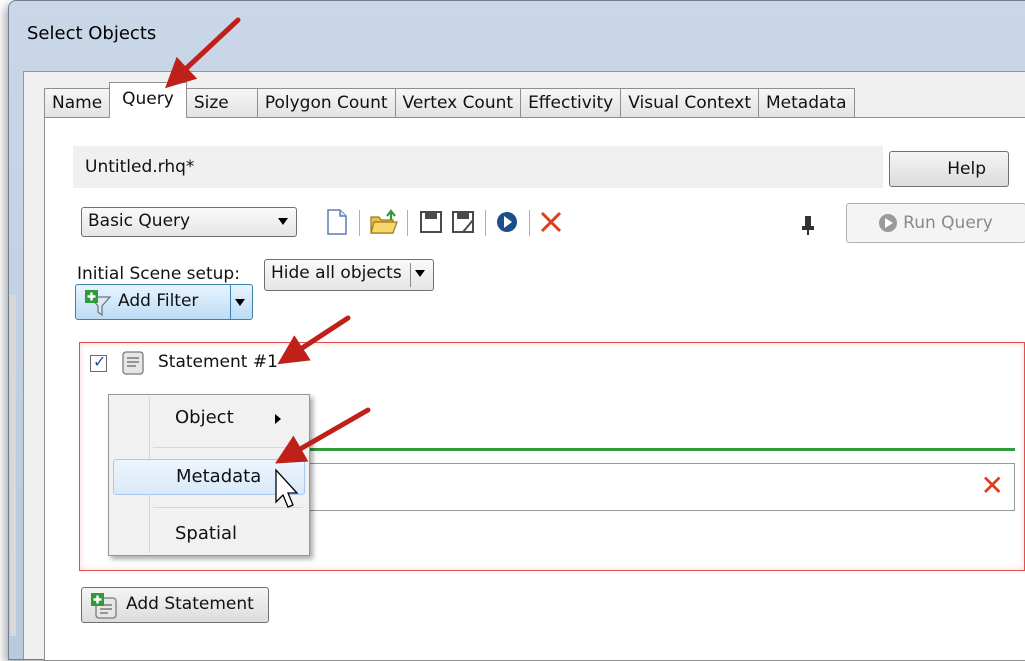  Describe the element at coordinates (337, 222) in the screenshot. I see `new-file-icon` at that location.